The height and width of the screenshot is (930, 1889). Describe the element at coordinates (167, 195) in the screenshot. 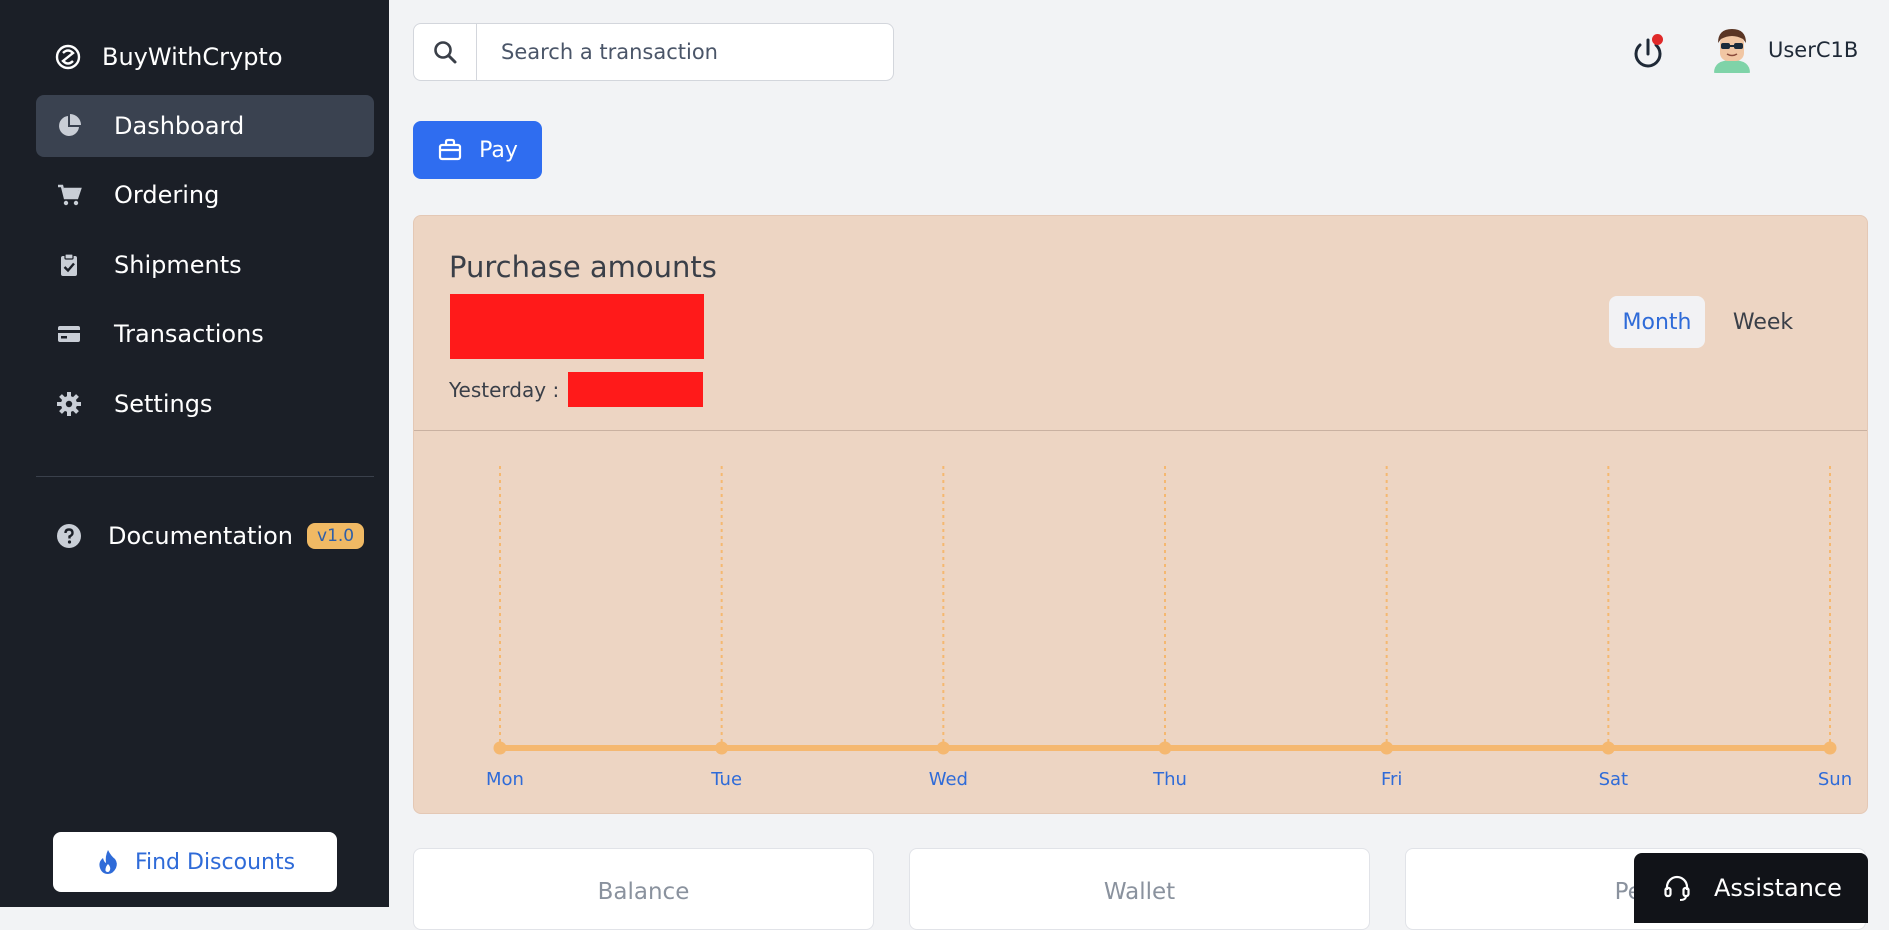

I see `sidebar-item-label: Ordering` at that location.